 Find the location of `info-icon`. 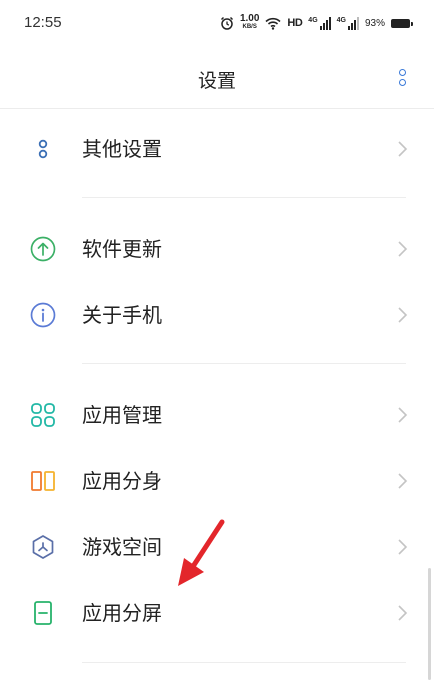

info-icon is located at coordinates (43, 315).